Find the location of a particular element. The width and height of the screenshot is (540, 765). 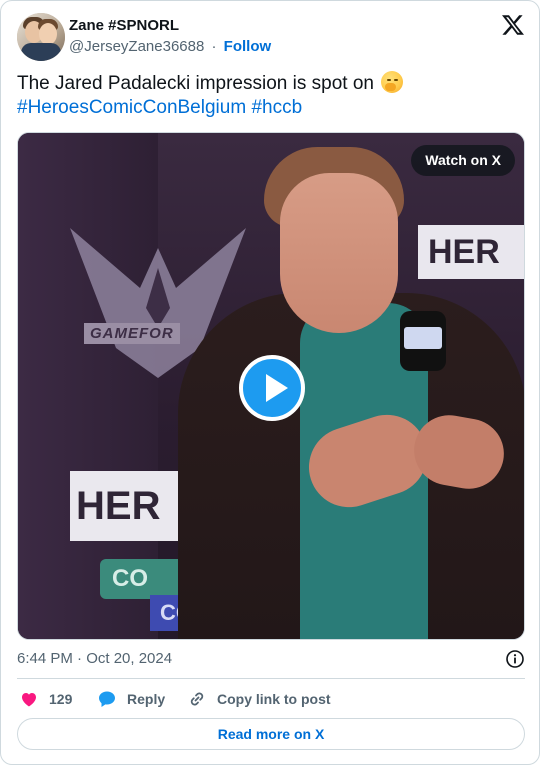

author-subline: @JerseyZane36688 · Follow is located at coordinates (170, 47).